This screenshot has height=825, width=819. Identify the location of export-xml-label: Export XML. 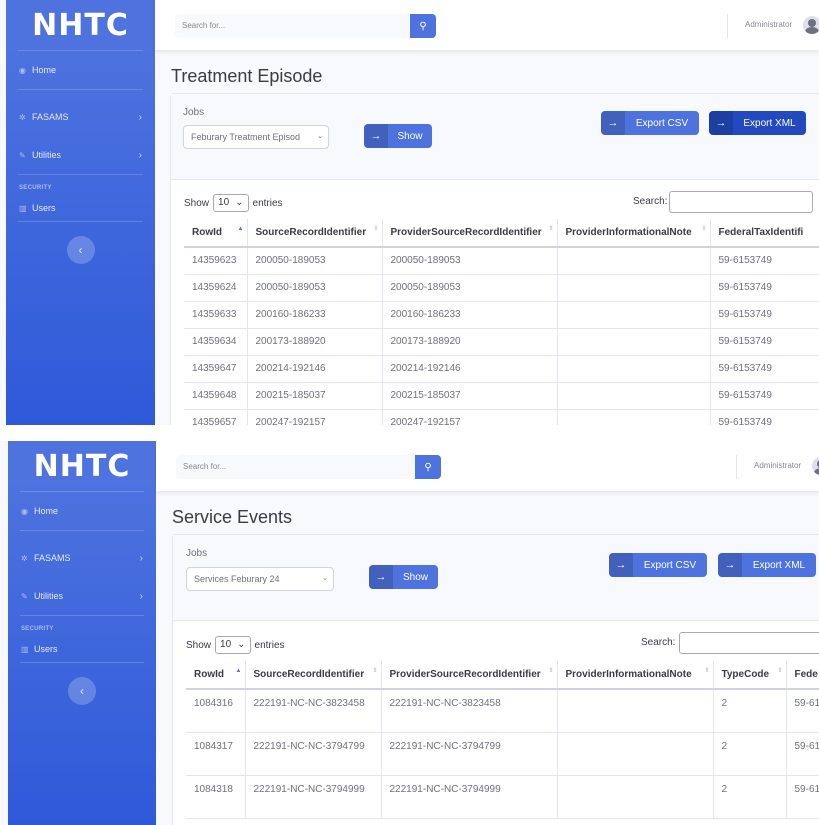
(769, 123).